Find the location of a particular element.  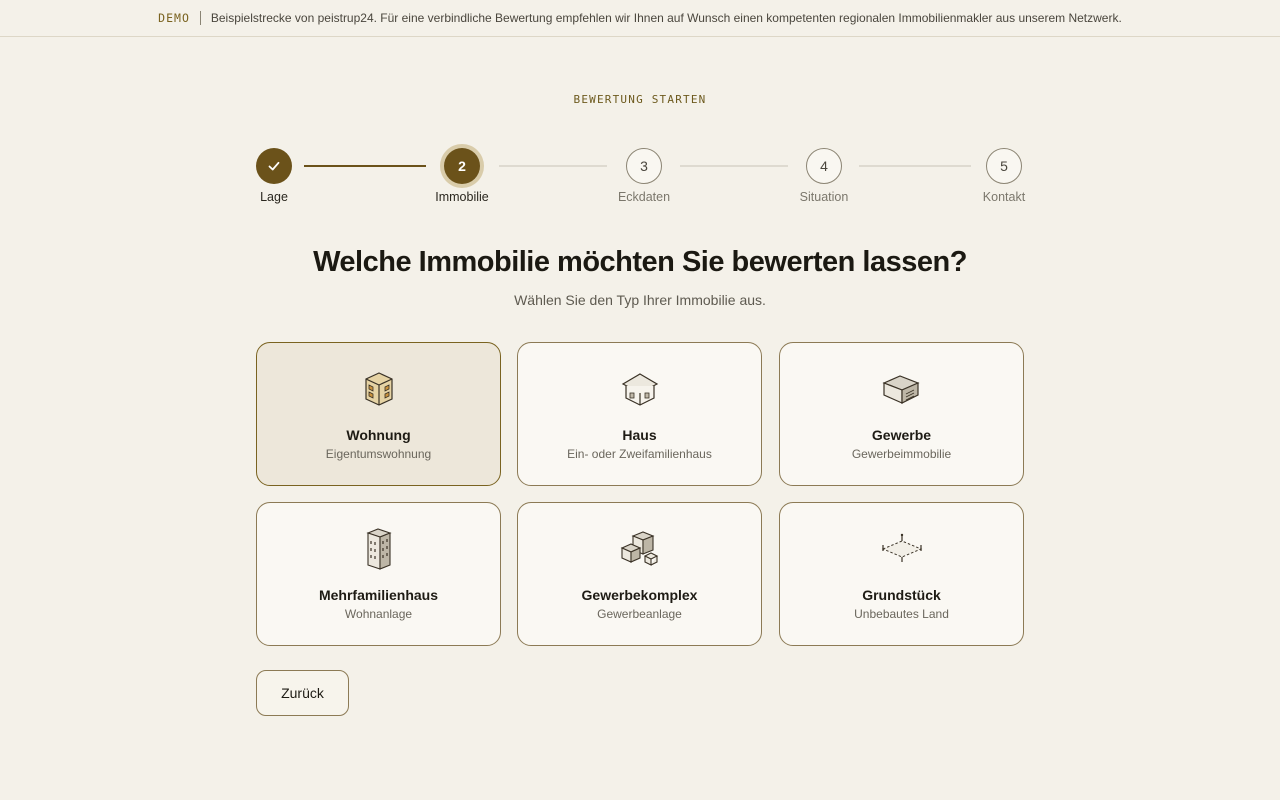

check-icon is located at coordinates (274, 166).